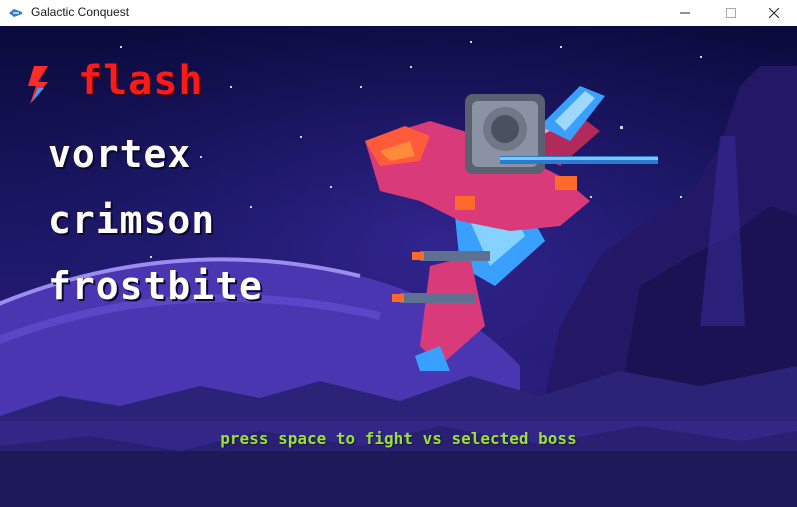  I want to click on boss-option-flash: FLASH, so click(140, 81).